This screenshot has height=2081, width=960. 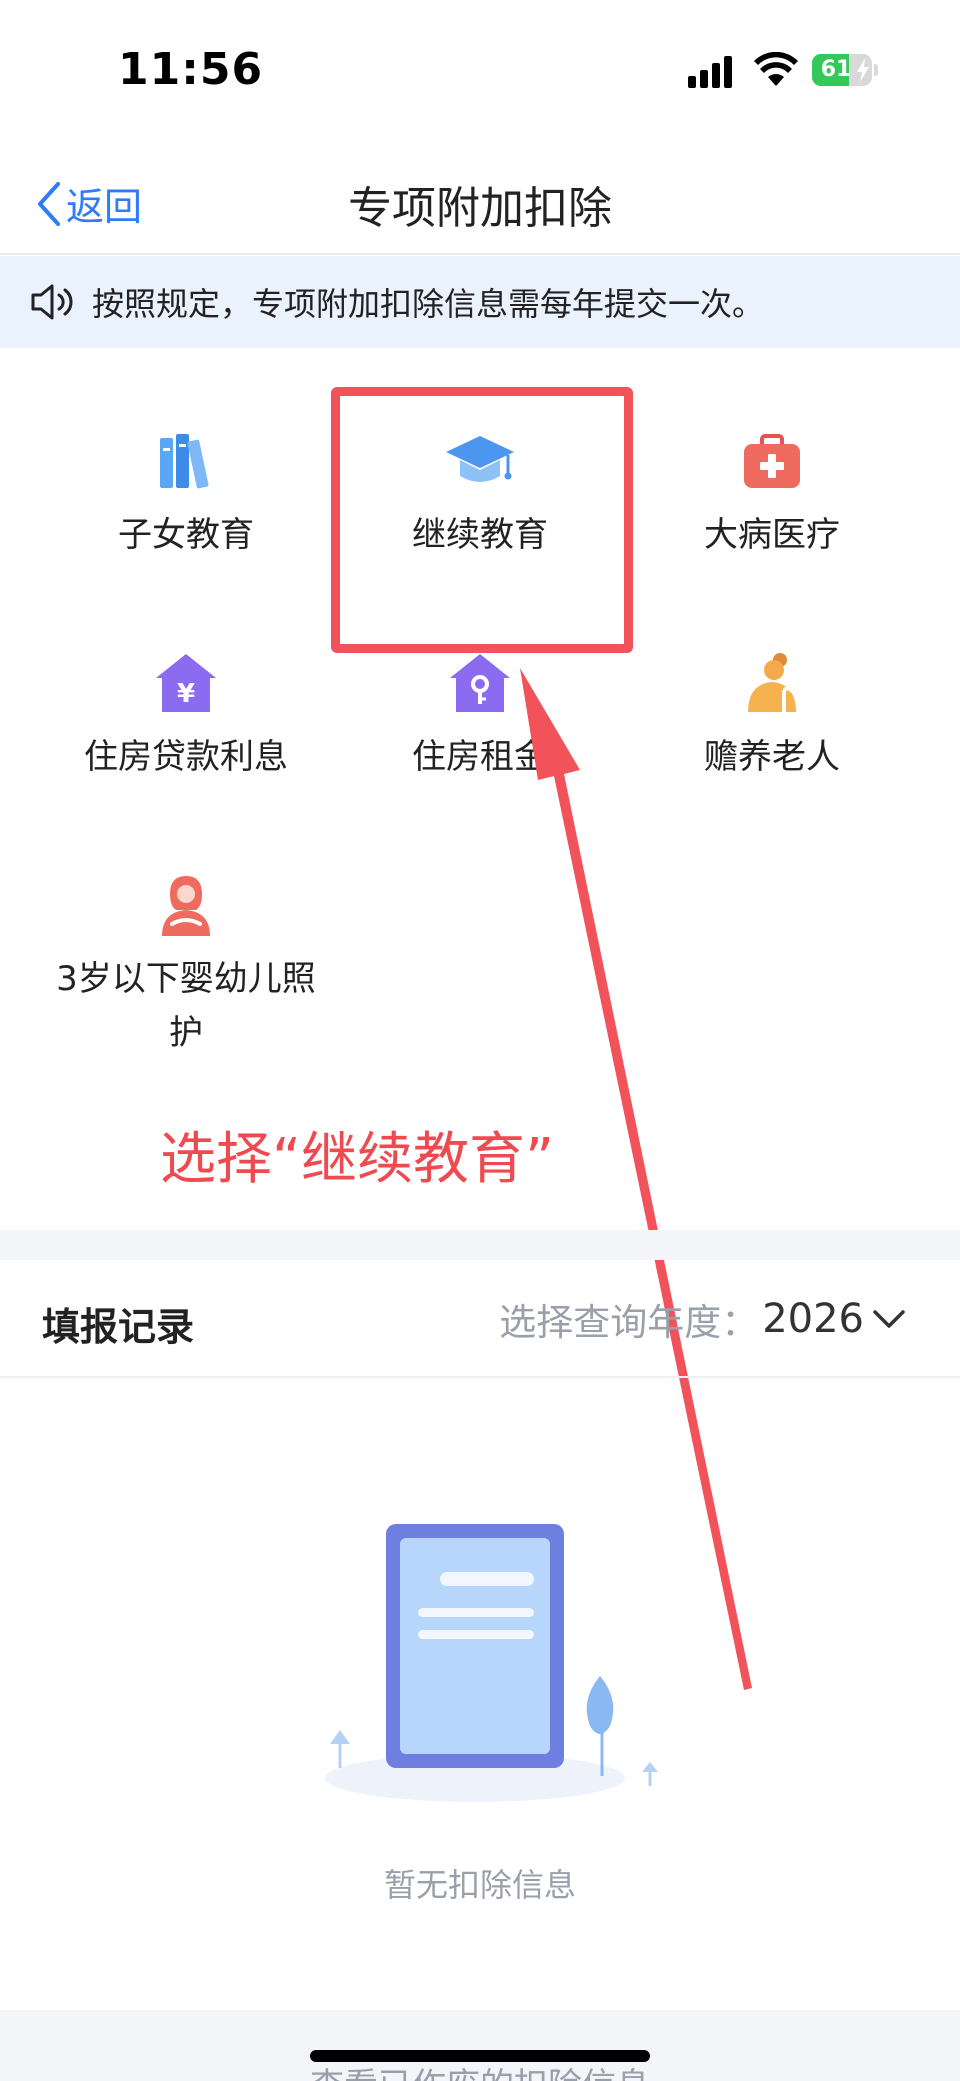 I want to click on speaker-icon, so click(x=52, y=302).